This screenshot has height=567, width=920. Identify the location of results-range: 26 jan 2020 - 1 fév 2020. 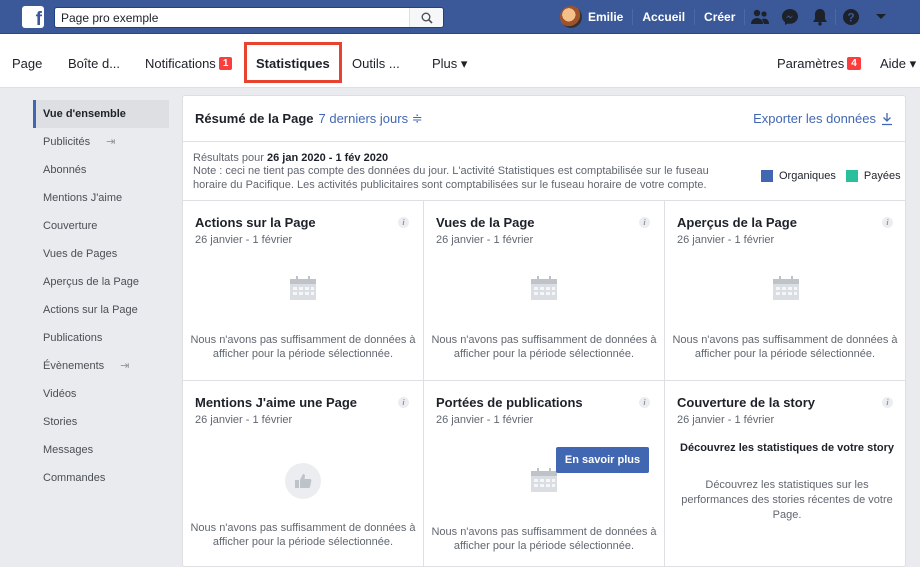
(327, 158).